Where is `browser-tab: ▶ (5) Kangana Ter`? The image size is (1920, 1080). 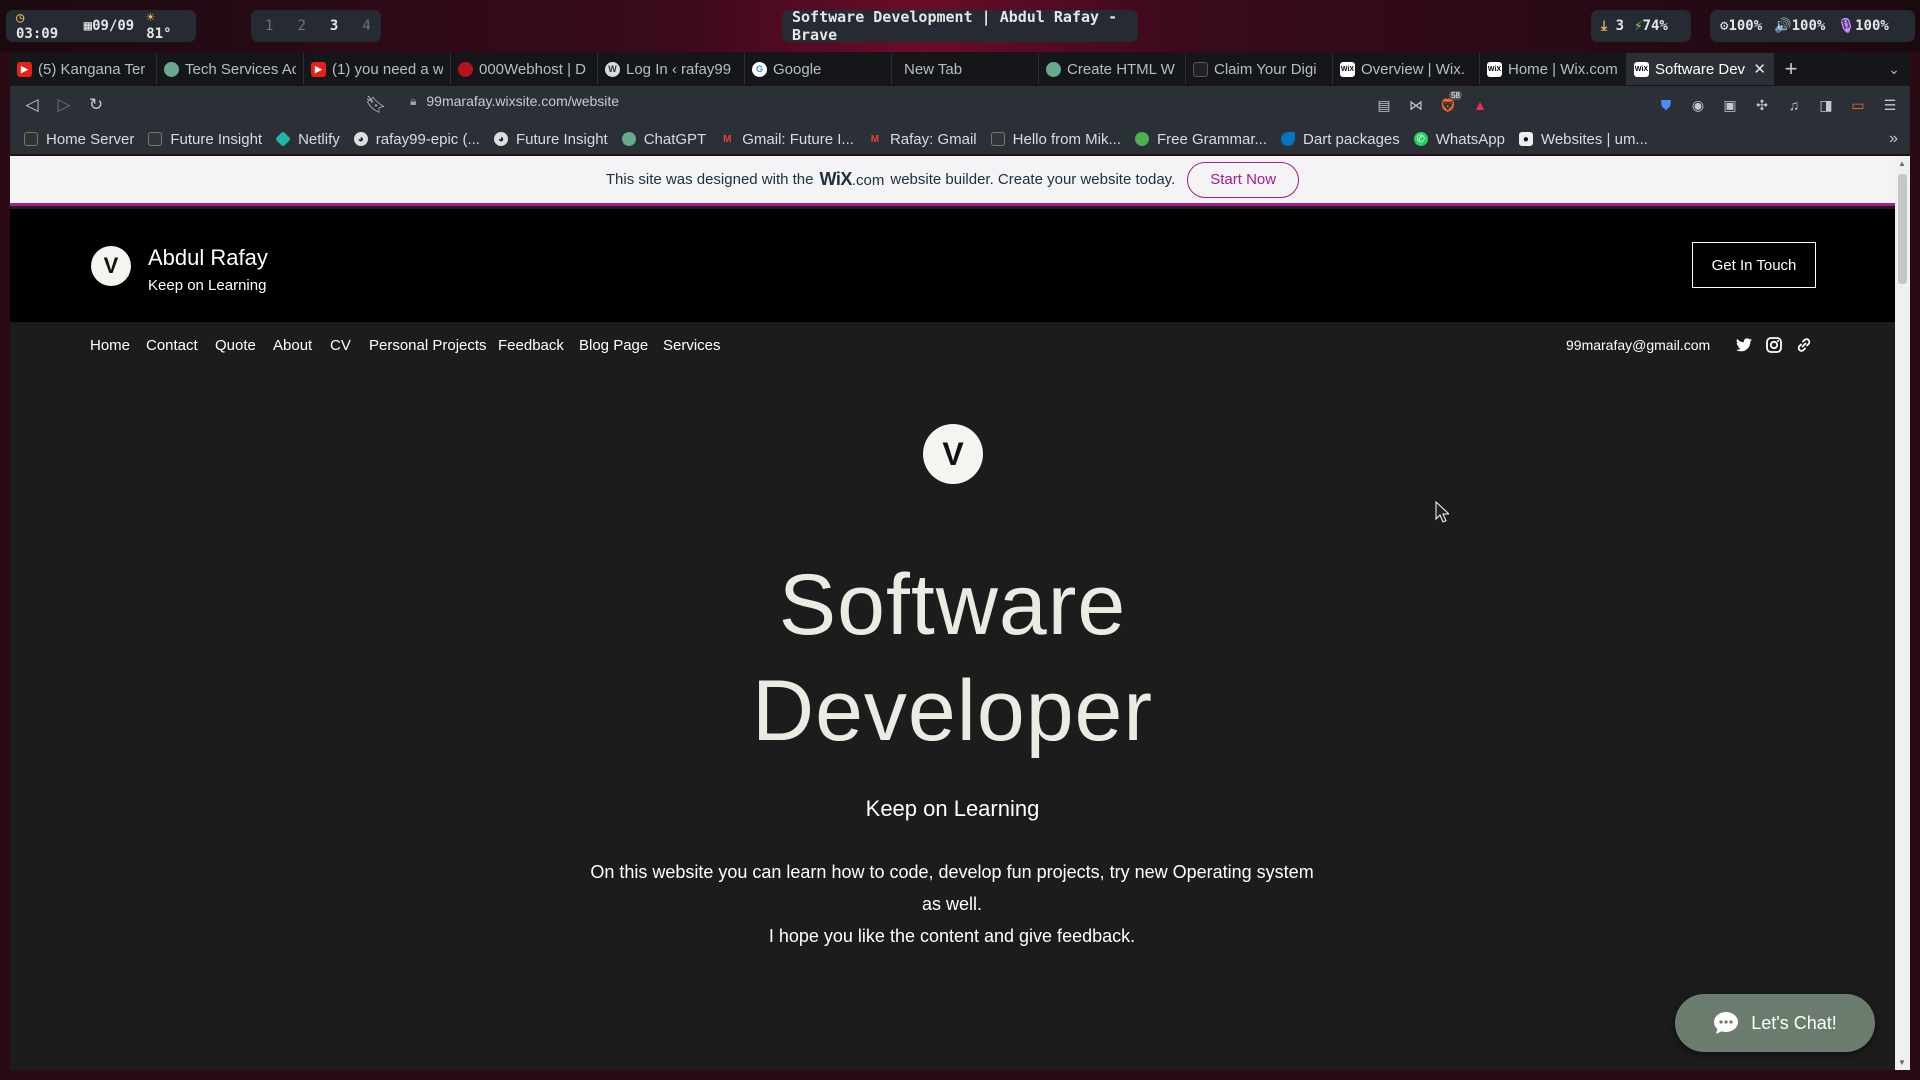
browser-tab: ▶ (5) Kangana Ter is located at coordinates (83, 69).